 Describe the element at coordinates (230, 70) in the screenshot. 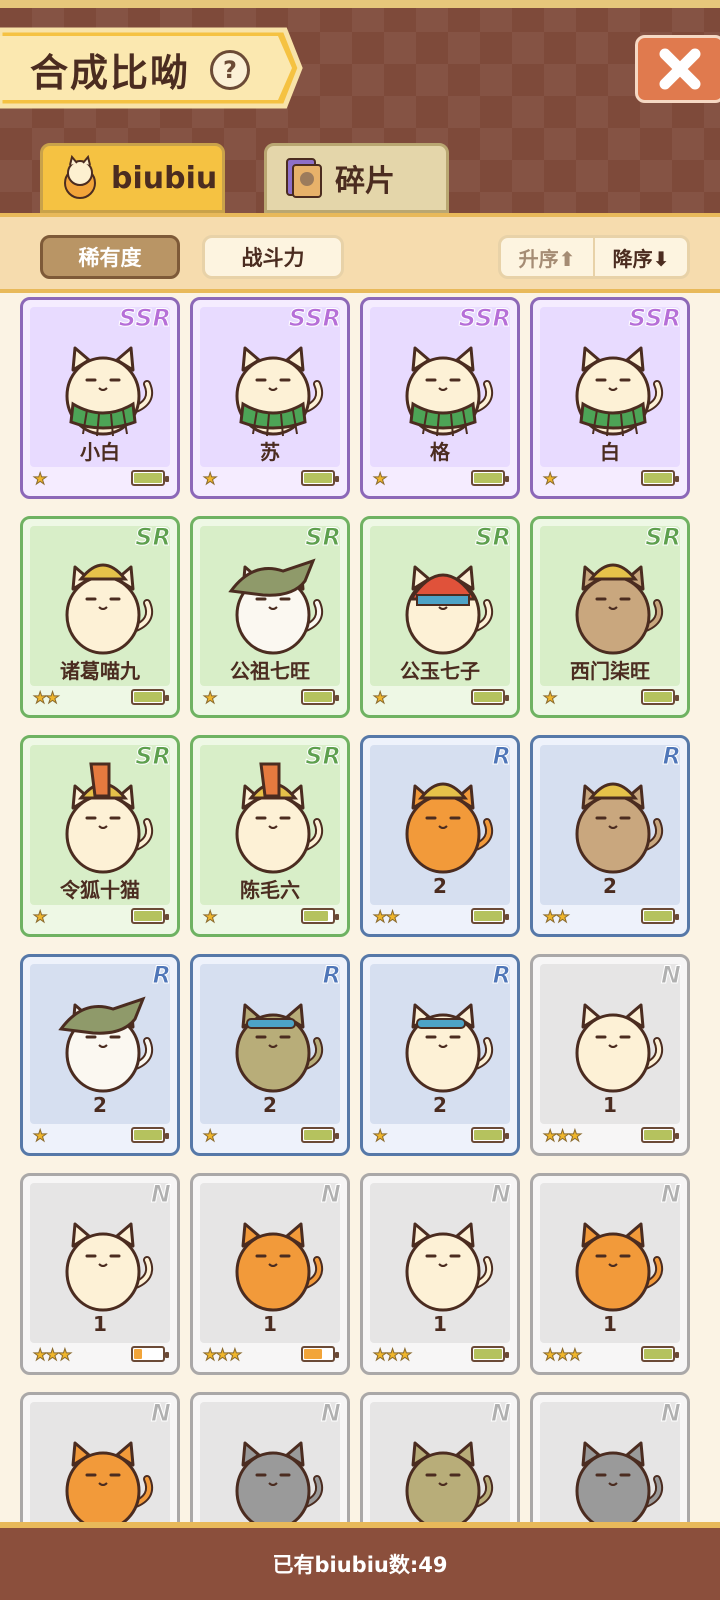

I see `help-icon: ?` at that location.